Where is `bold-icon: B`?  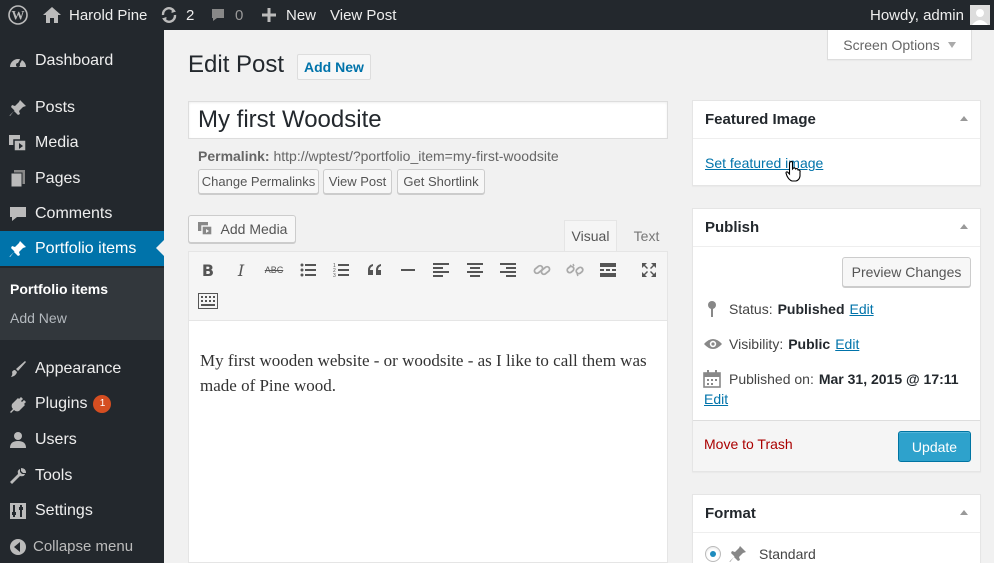
bold-icon: B is located at coordinates (208, 270).